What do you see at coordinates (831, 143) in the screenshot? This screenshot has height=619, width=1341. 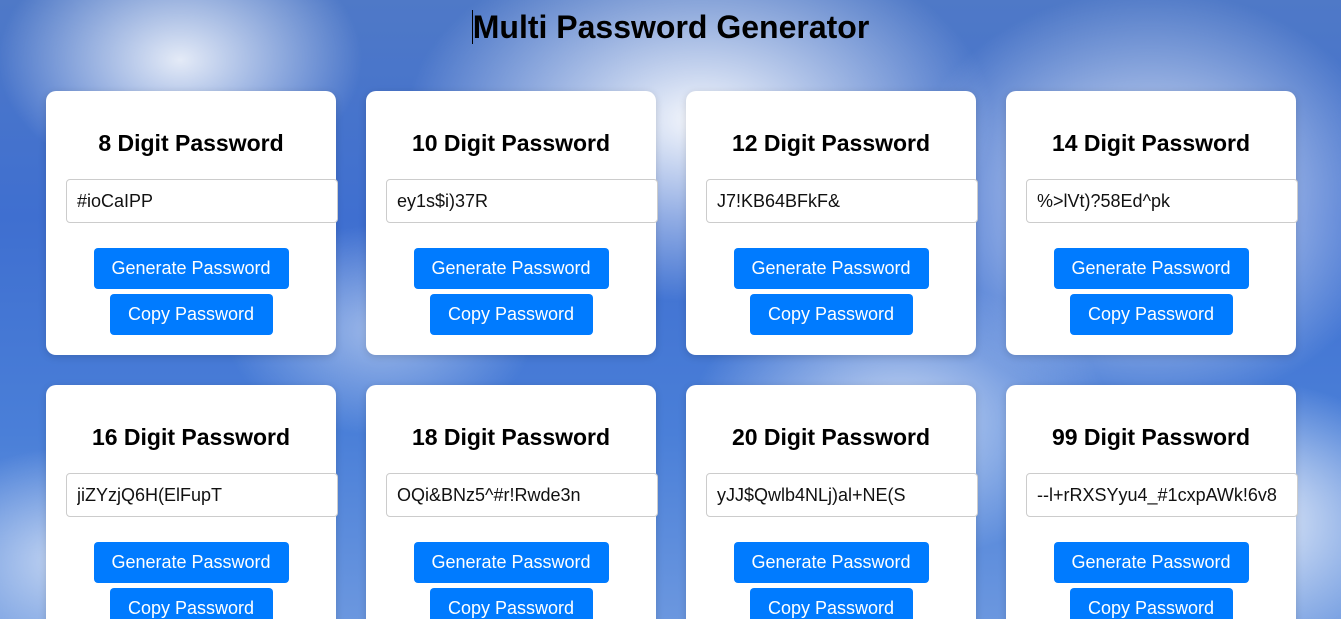 I see `card-title: 12 Digit Password` at bounding box center [831, 143].